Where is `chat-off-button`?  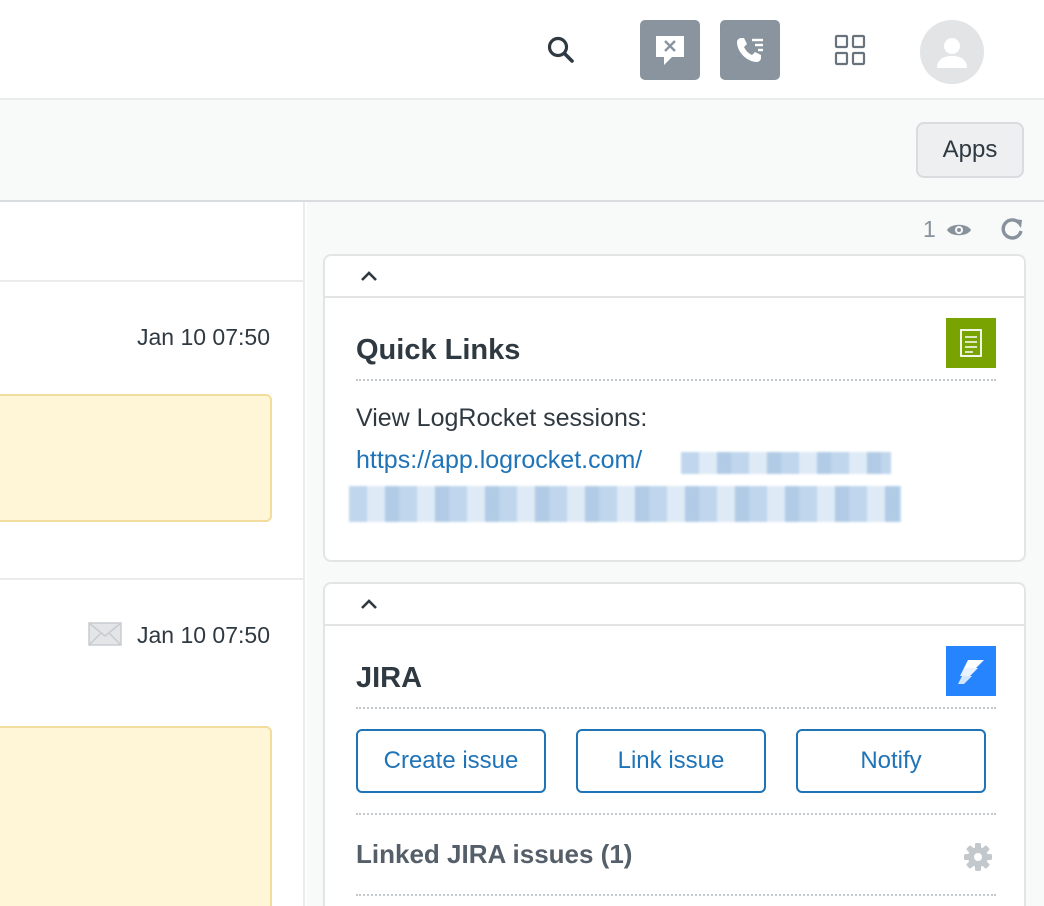 chat-off-button is located at coordinates (670, 50).